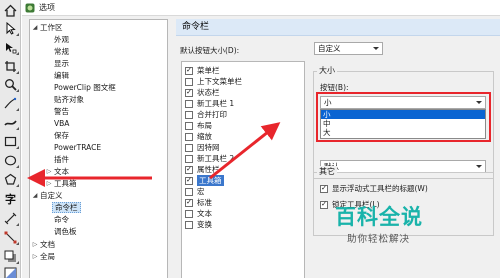 This screenshot has width=500, height=278. Describe the element at coordinates (10, 179) in the screenshot. I see `polygon-tool-icon` at that location.